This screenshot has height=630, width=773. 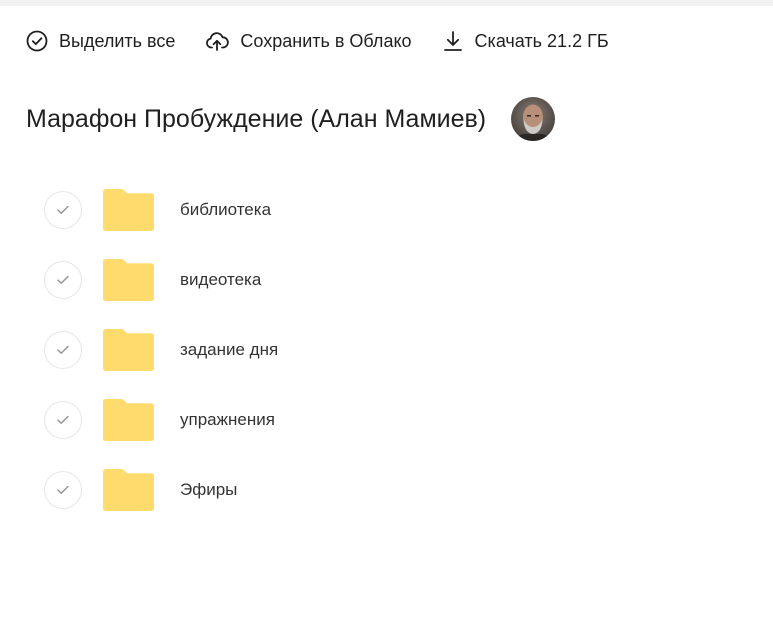 What do you see at coordinates (386, 3) in the screenshot?
I see `top-divider` at bounding box center [386, 3].